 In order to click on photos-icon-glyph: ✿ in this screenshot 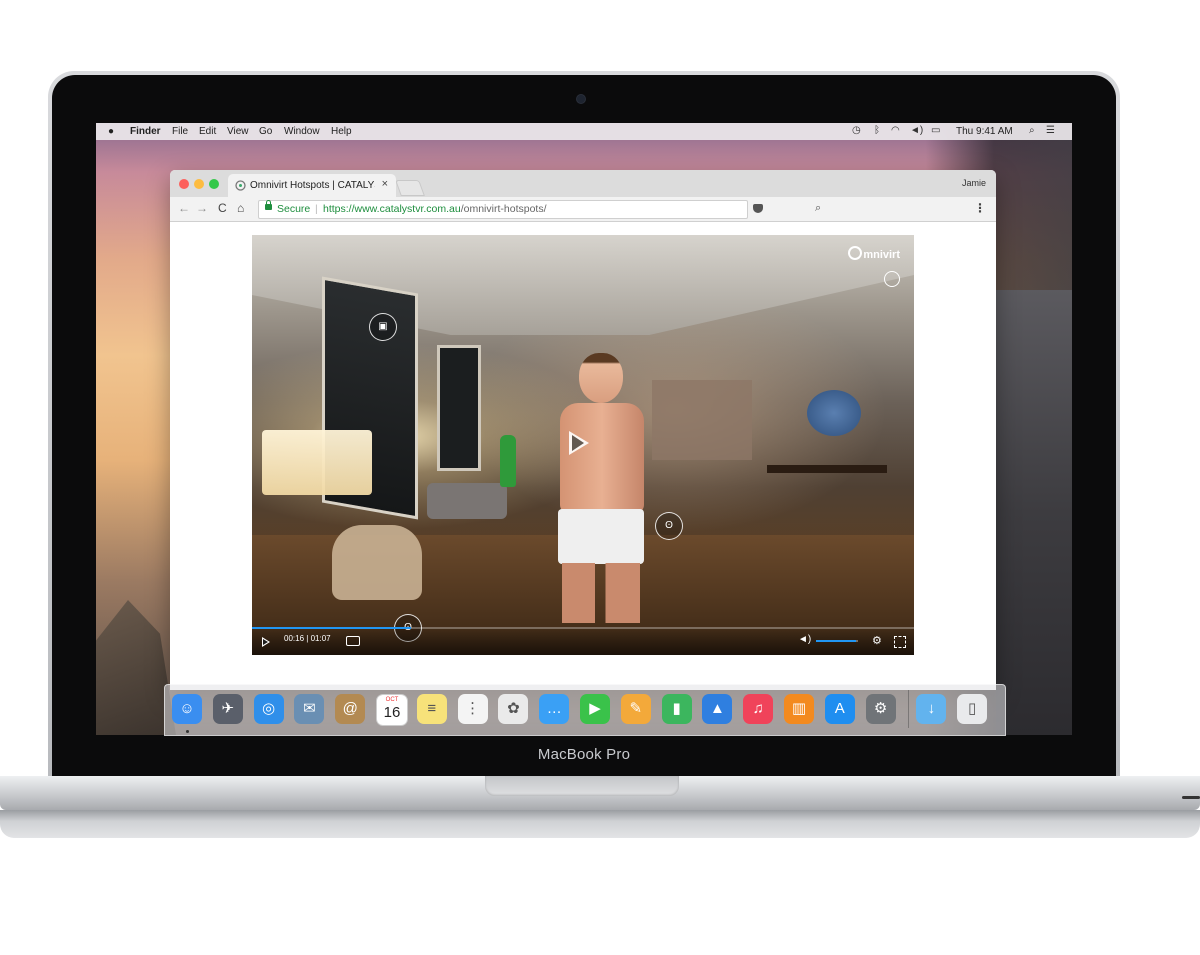, I will do `click(513, 708)`.